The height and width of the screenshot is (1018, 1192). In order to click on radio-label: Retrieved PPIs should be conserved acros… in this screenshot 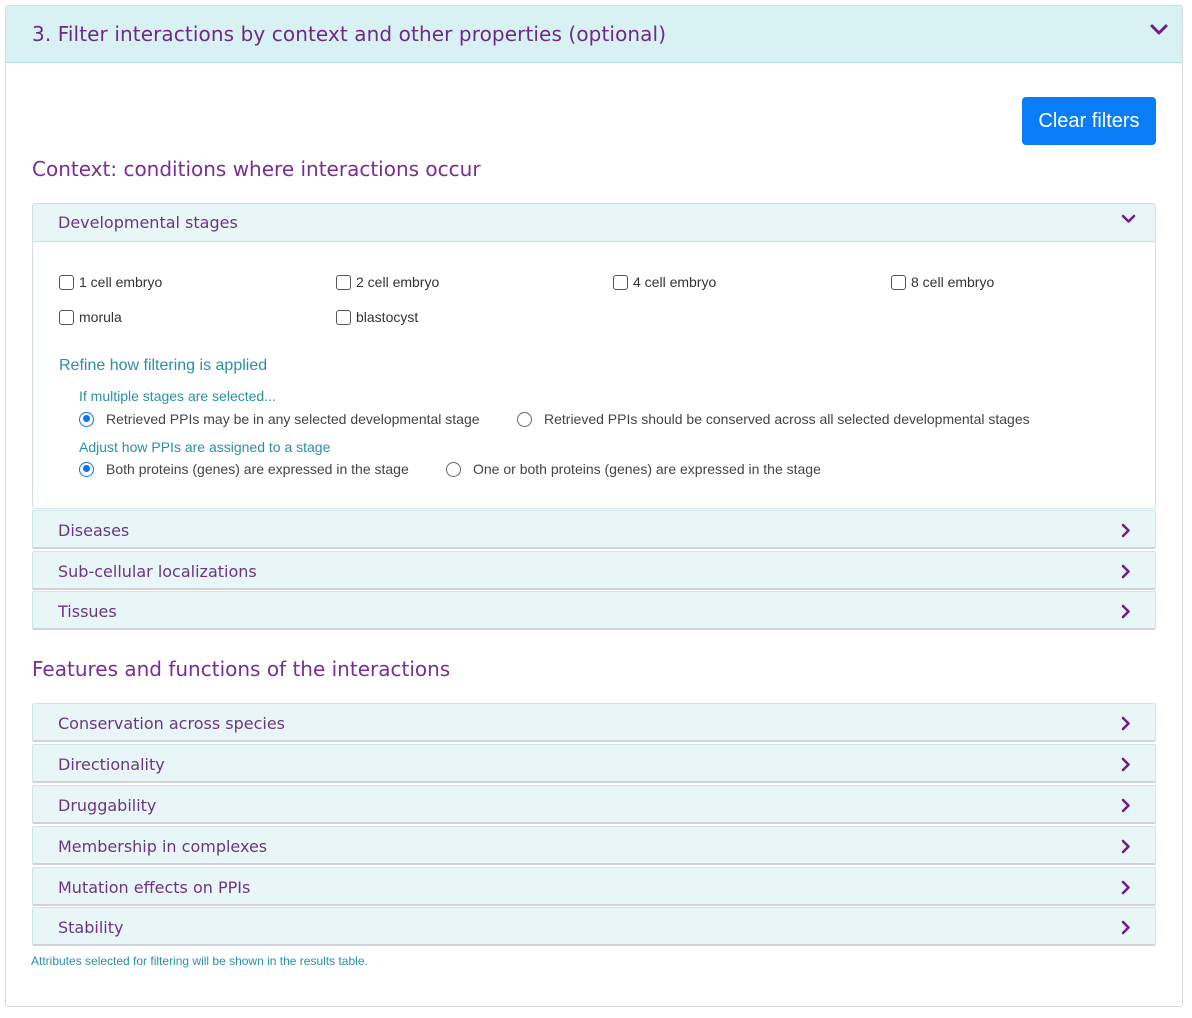, I will do `click(787, 419)`.